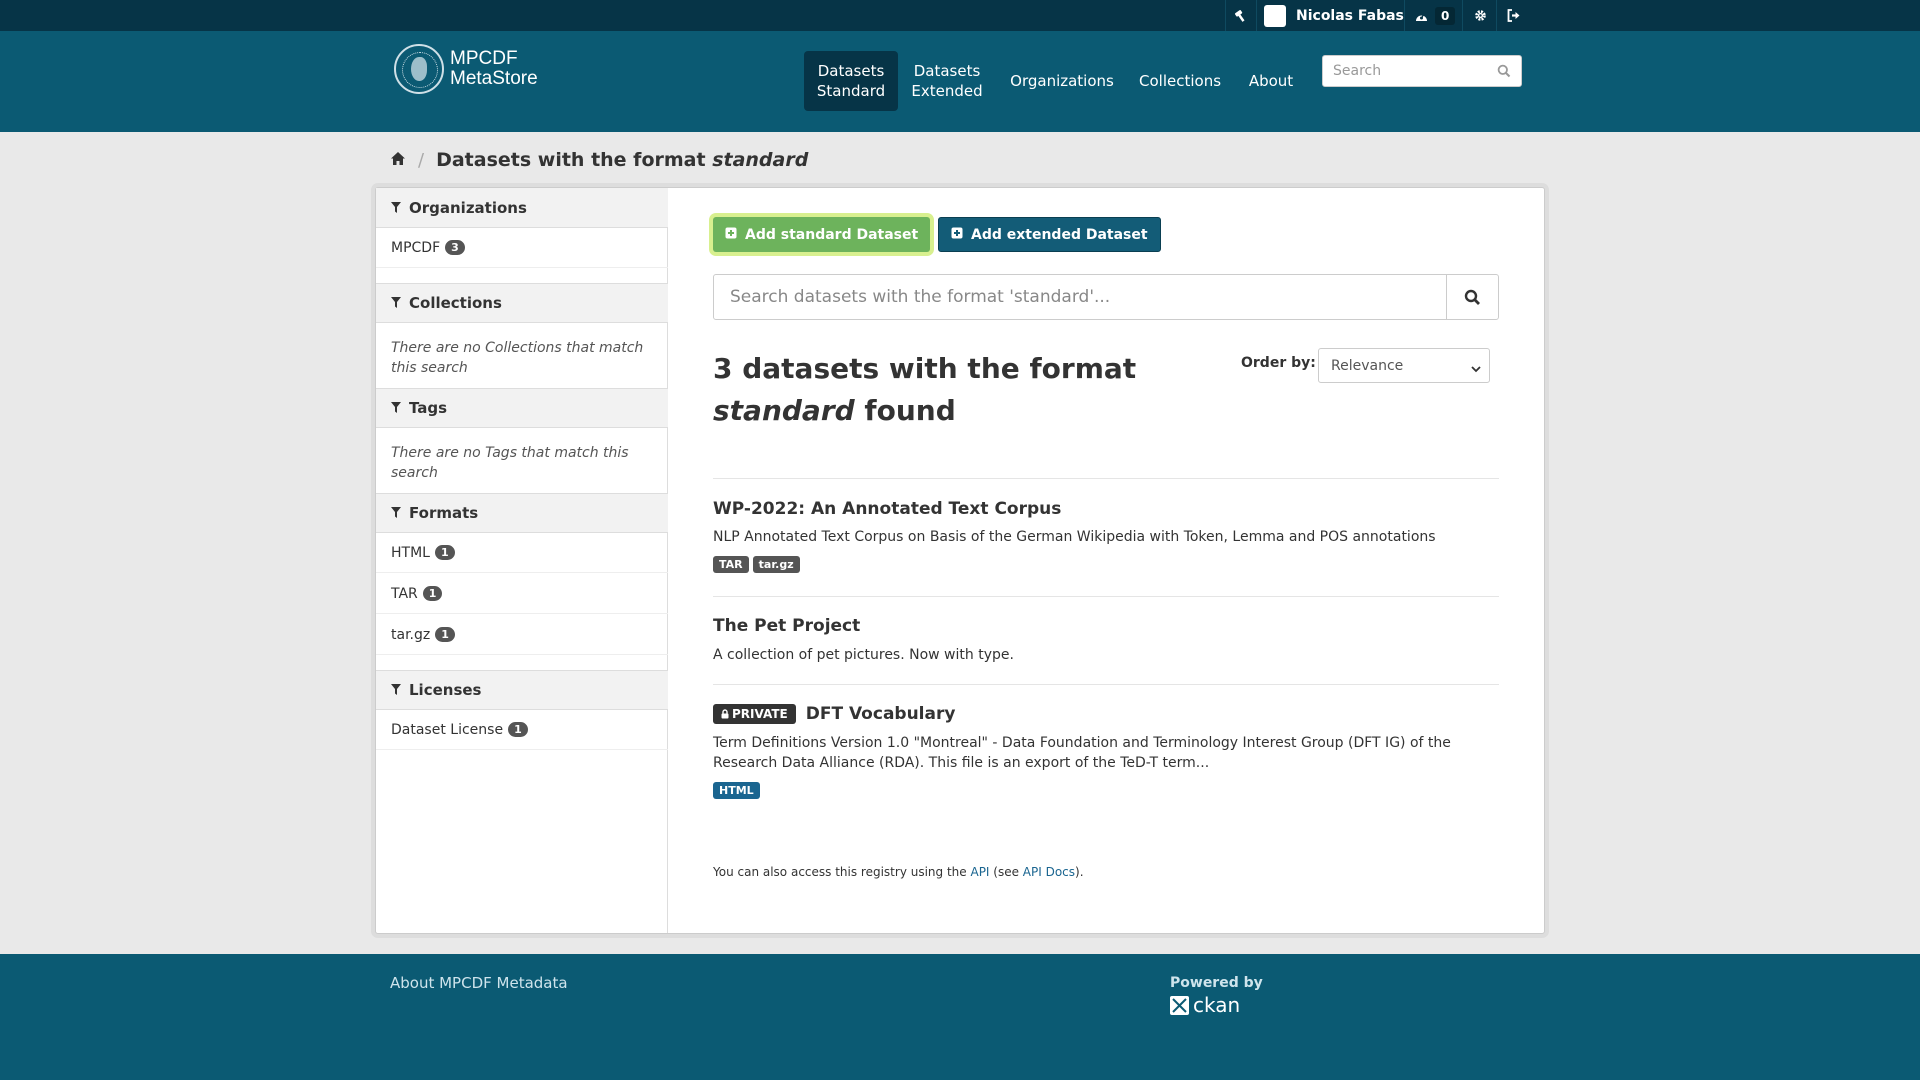  What do you see at coordinates (522, 594) in the screenshot?
I see `facet-item-format: TAR 1` at bounding box center [522, 594].